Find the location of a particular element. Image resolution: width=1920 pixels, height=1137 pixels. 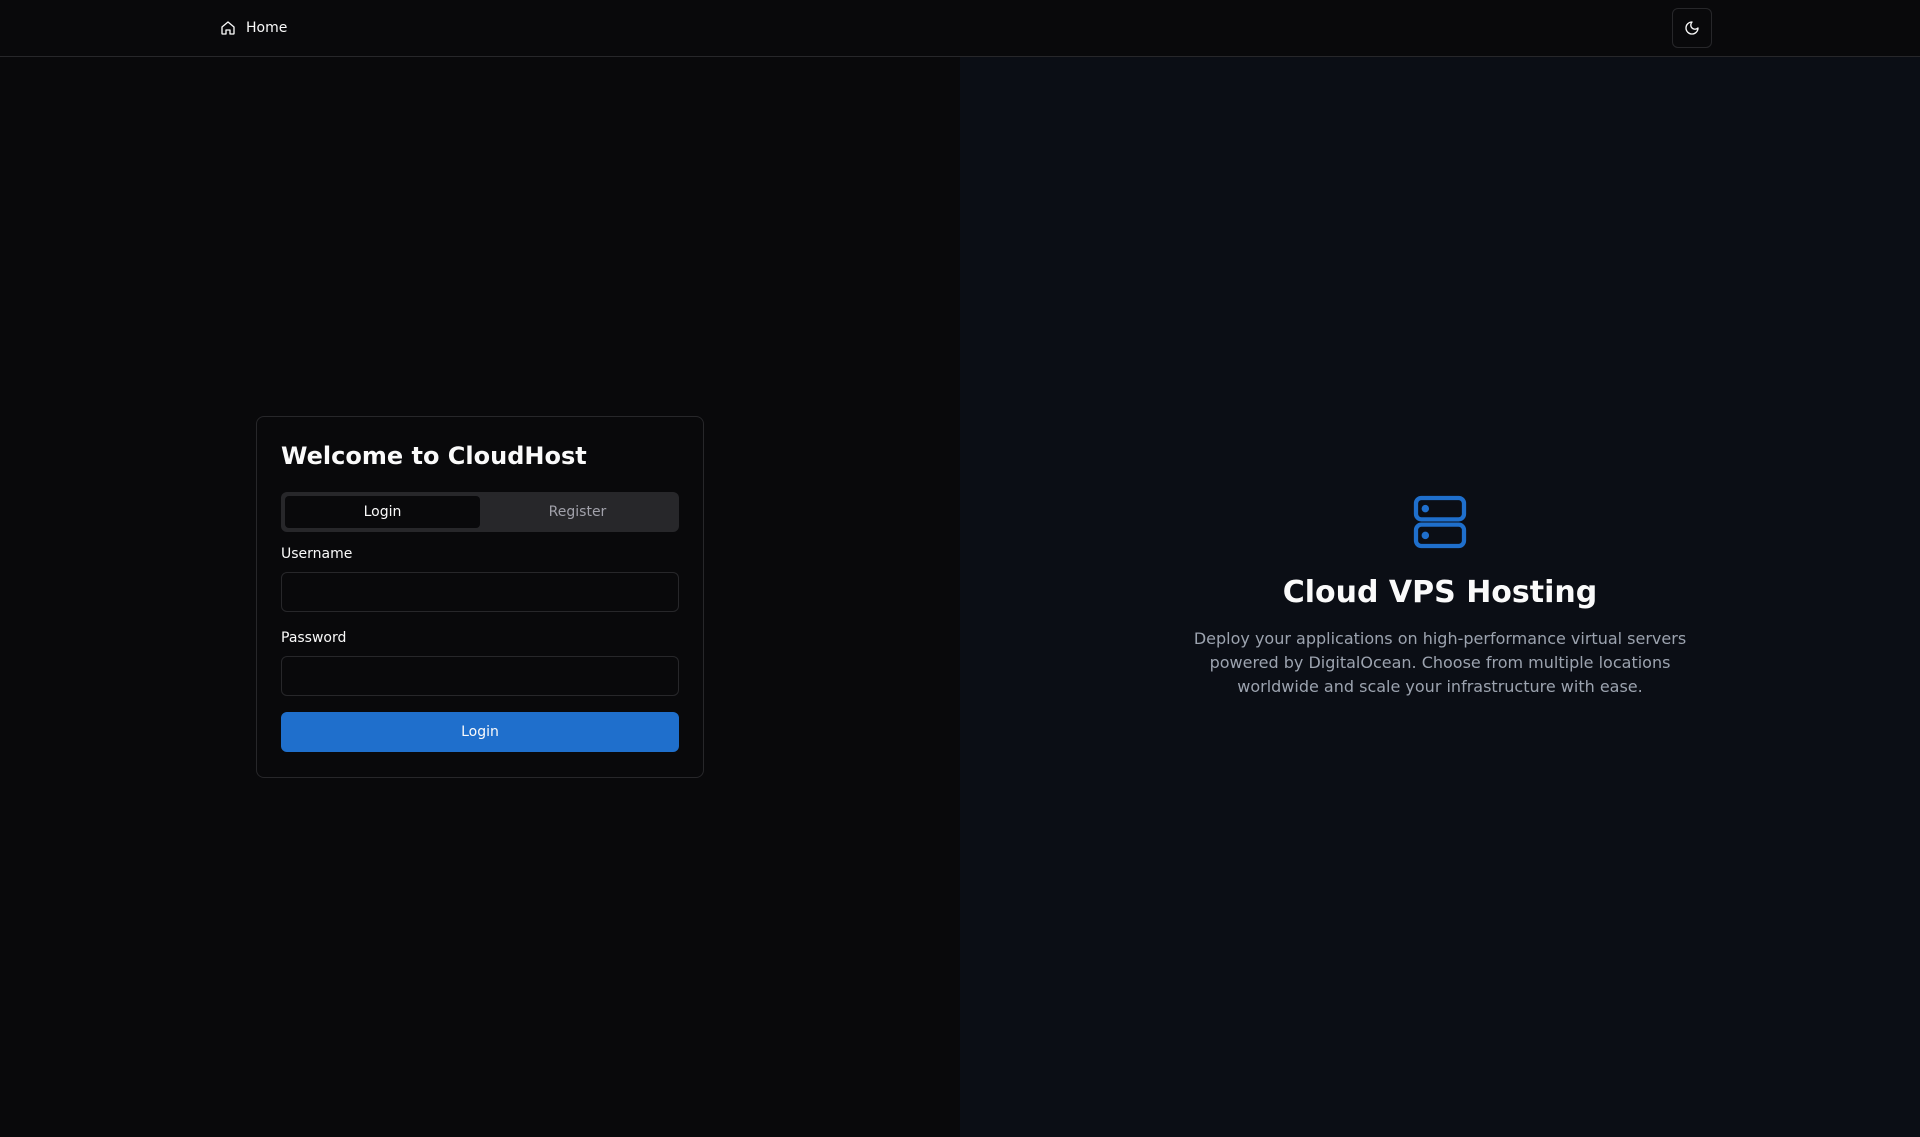

theme-toggle-button is located at coordinates (1692, 28).